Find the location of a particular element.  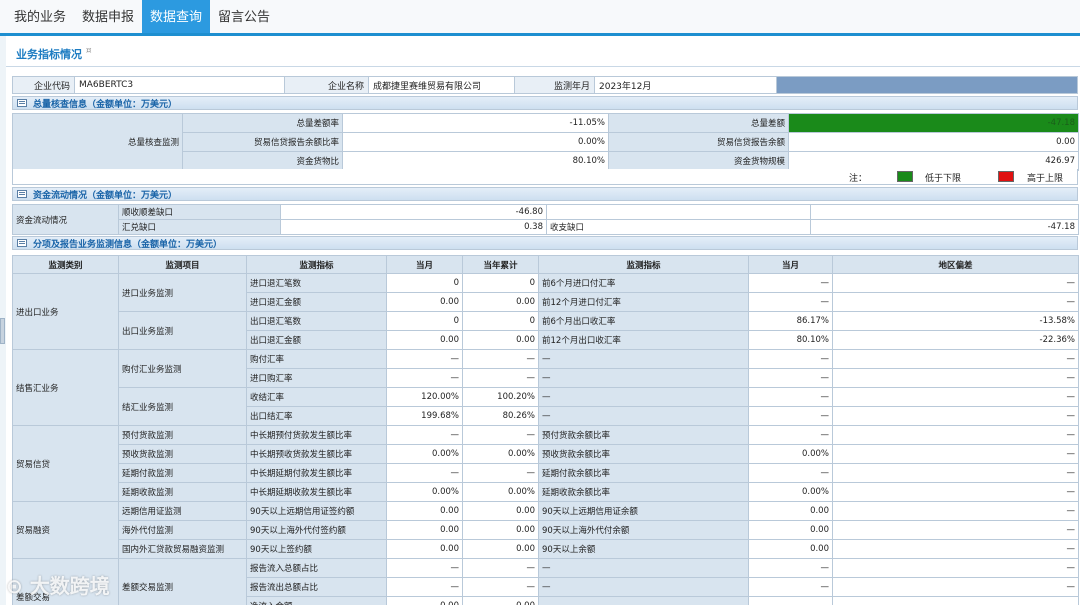

metric-label: 贸易信贷报告余额 is located at coordinates (698, 142).